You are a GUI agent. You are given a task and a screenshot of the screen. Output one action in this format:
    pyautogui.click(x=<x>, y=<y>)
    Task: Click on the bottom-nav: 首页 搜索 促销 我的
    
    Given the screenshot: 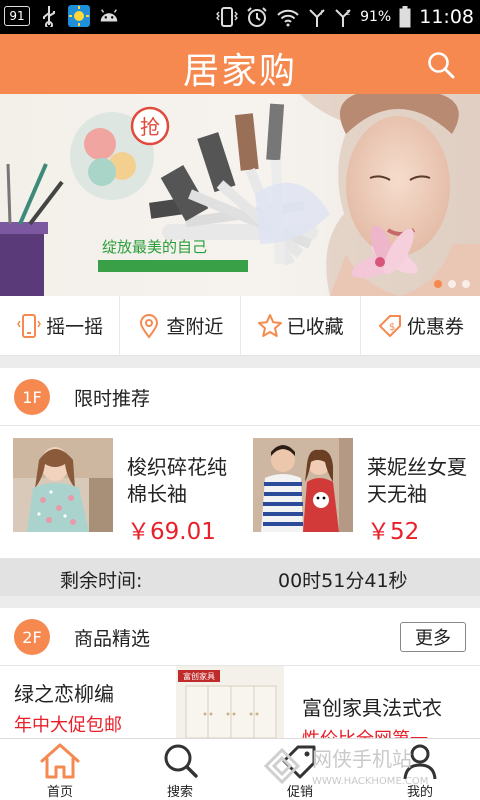 What is the action you would take?
    pyautogui.click(x=240, y=769)
    